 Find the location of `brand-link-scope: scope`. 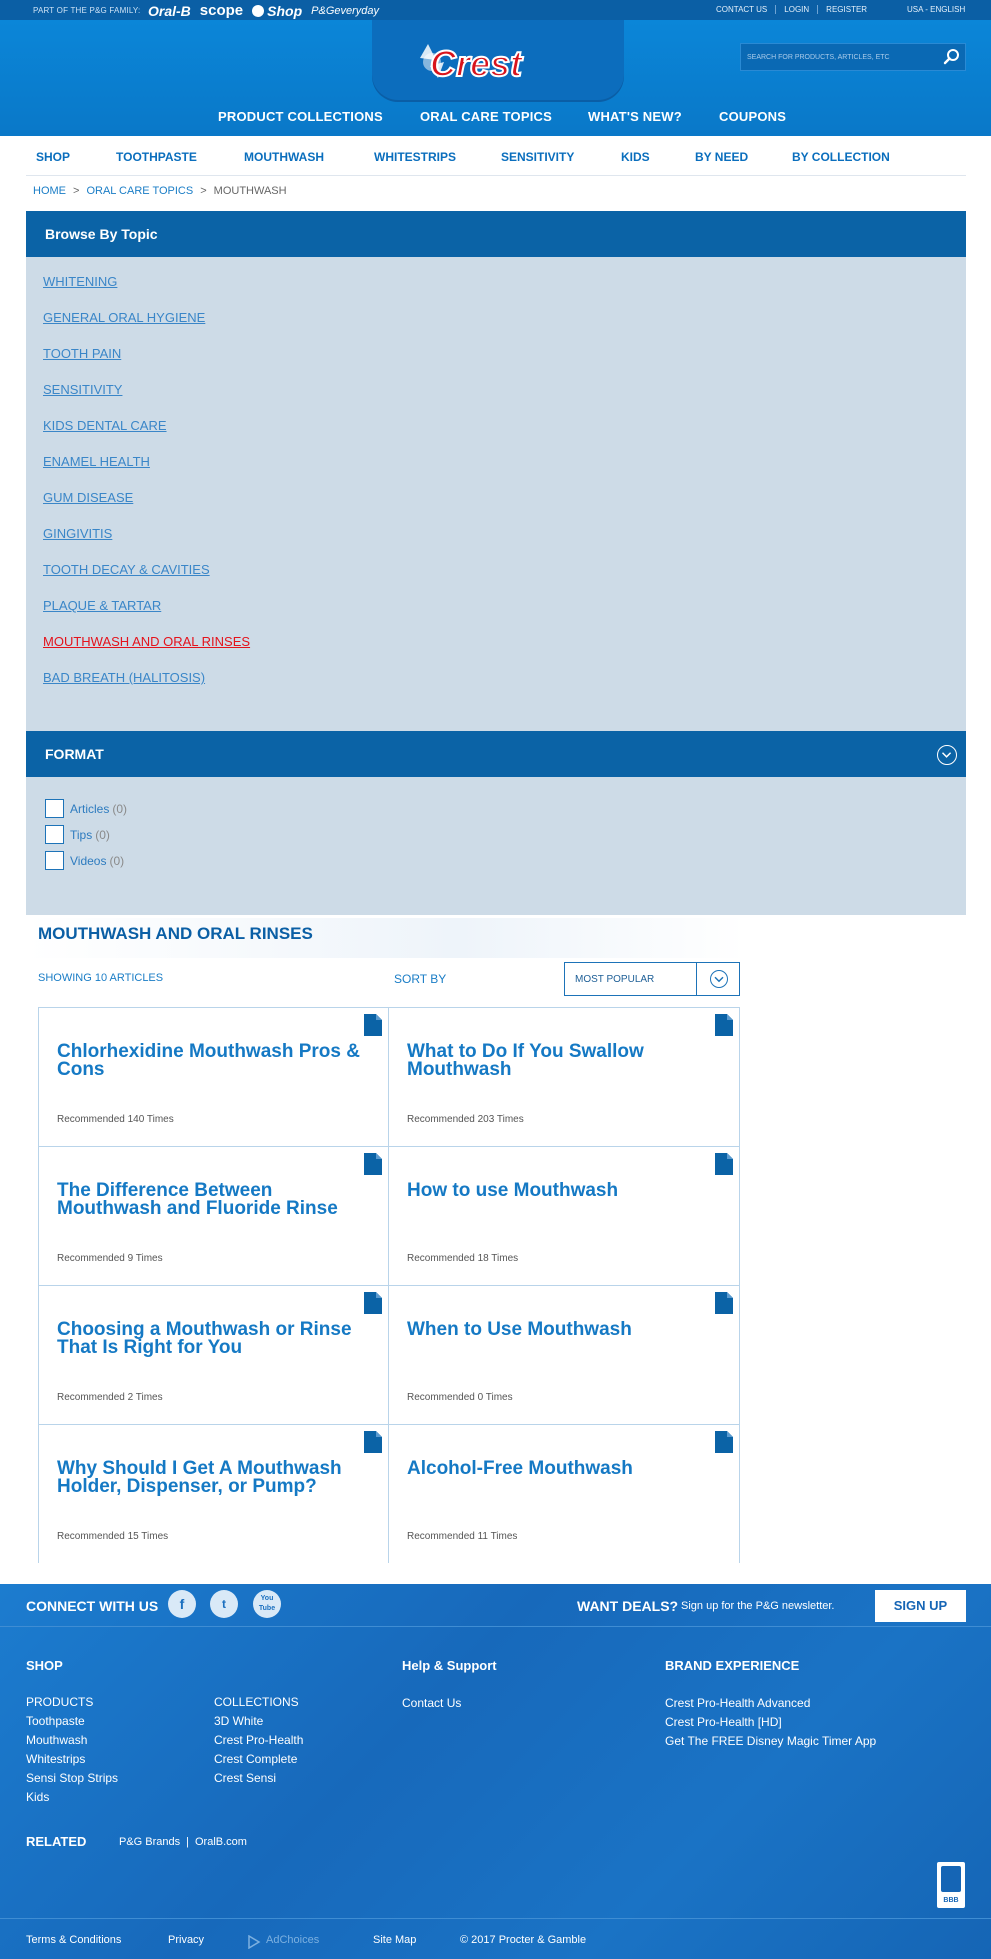

brand-link-scope: scope is located at coordinates (221, 10).